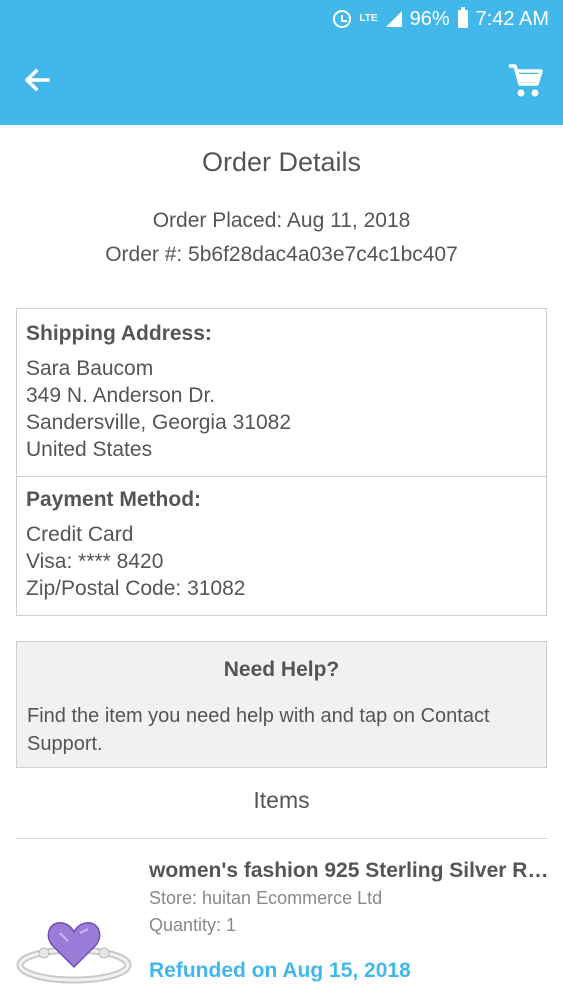 Image resolution: width=563 pixels, height=1000 pixels. I want to click on arrow-left-icon, so click(37, 80).